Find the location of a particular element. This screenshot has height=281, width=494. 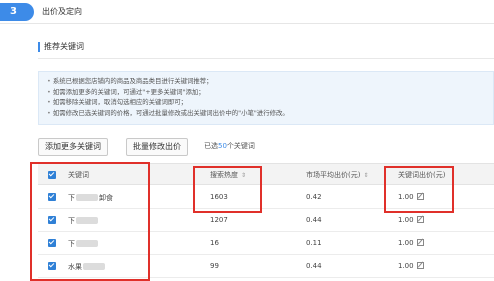

batch-edit-bid-button: 批量修改出价 is located at coordinates (157, 147).